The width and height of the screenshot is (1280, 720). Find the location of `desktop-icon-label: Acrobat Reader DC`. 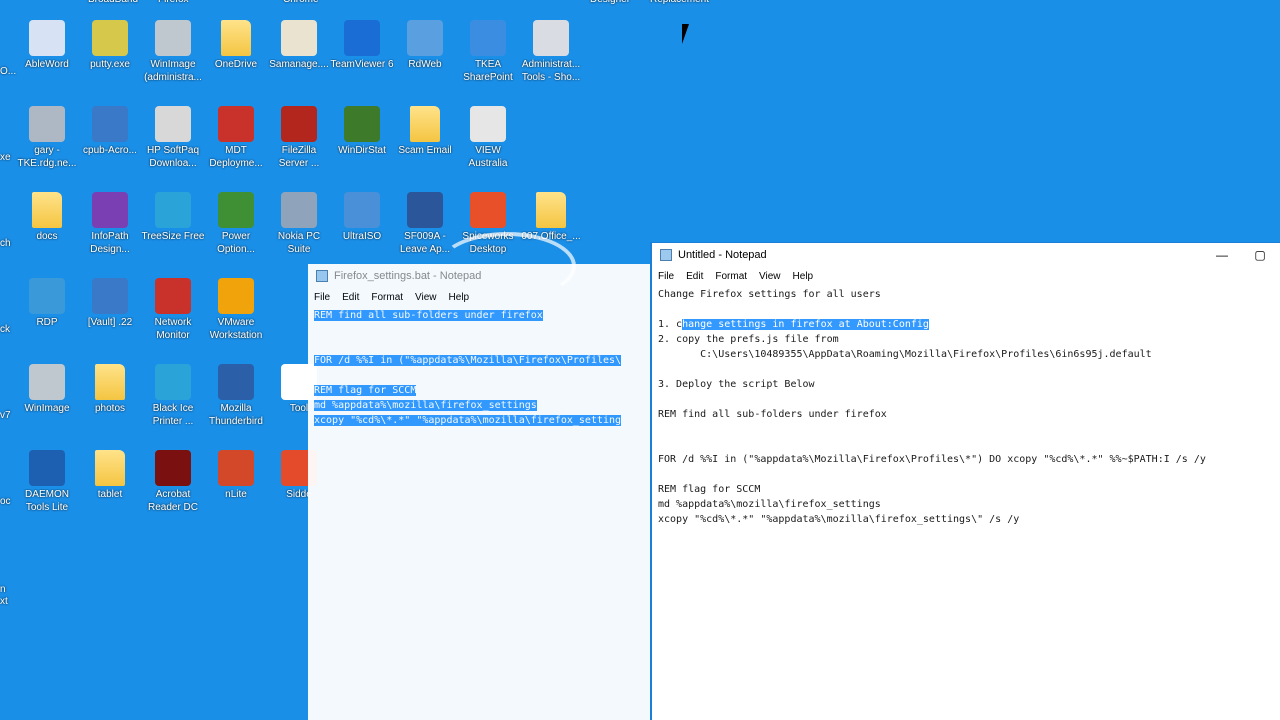

desktop-icon-label: Acrobat Reader DC is located at coordinates (173, 501).